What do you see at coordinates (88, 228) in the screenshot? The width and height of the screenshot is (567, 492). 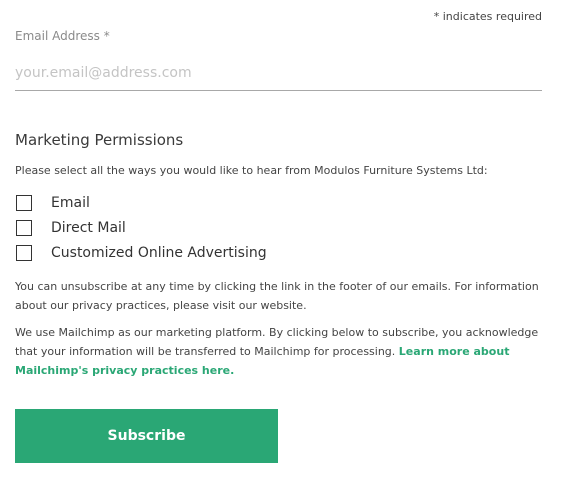 I see `checkbox-label-direct-mail: Direct Mail` at bounding box center [88, 228].